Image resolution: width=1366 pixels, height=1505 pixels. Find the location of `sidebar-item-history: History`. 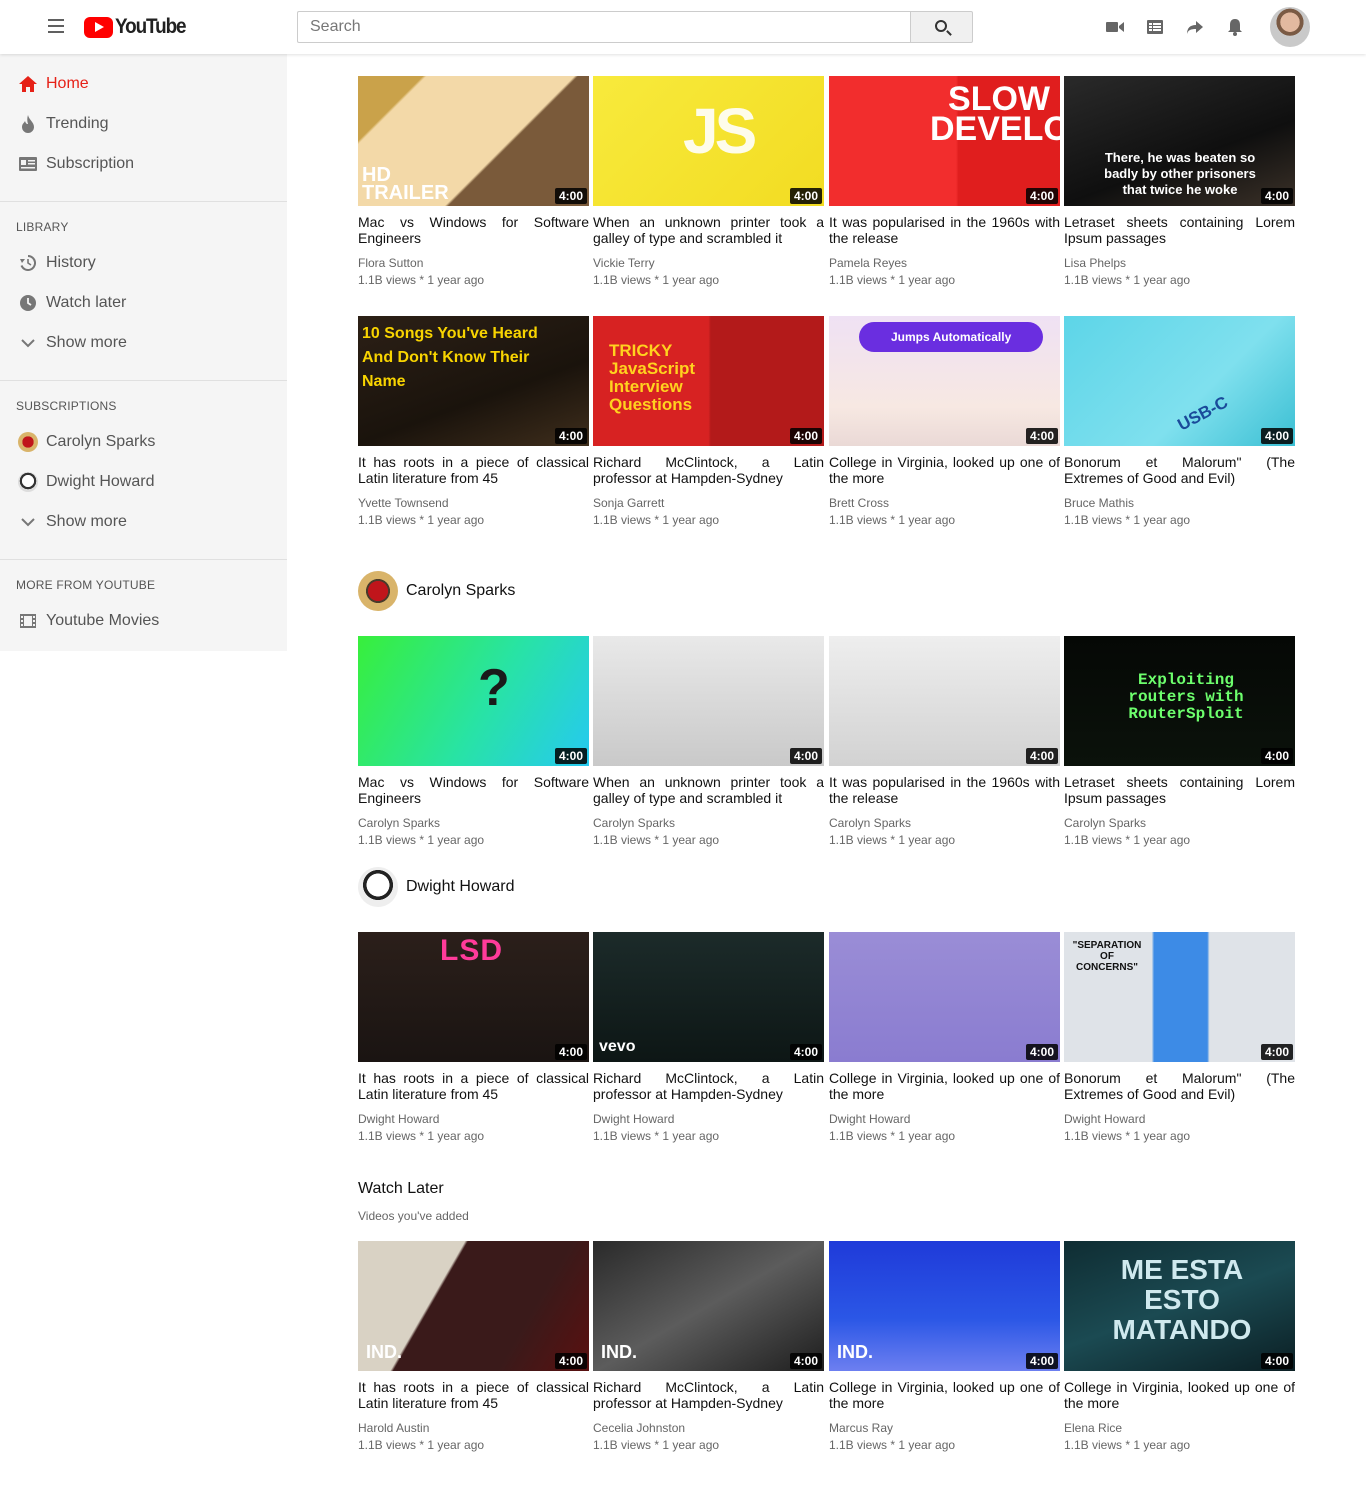

sidebar-item-history: History is located at coordinates (143, 263).